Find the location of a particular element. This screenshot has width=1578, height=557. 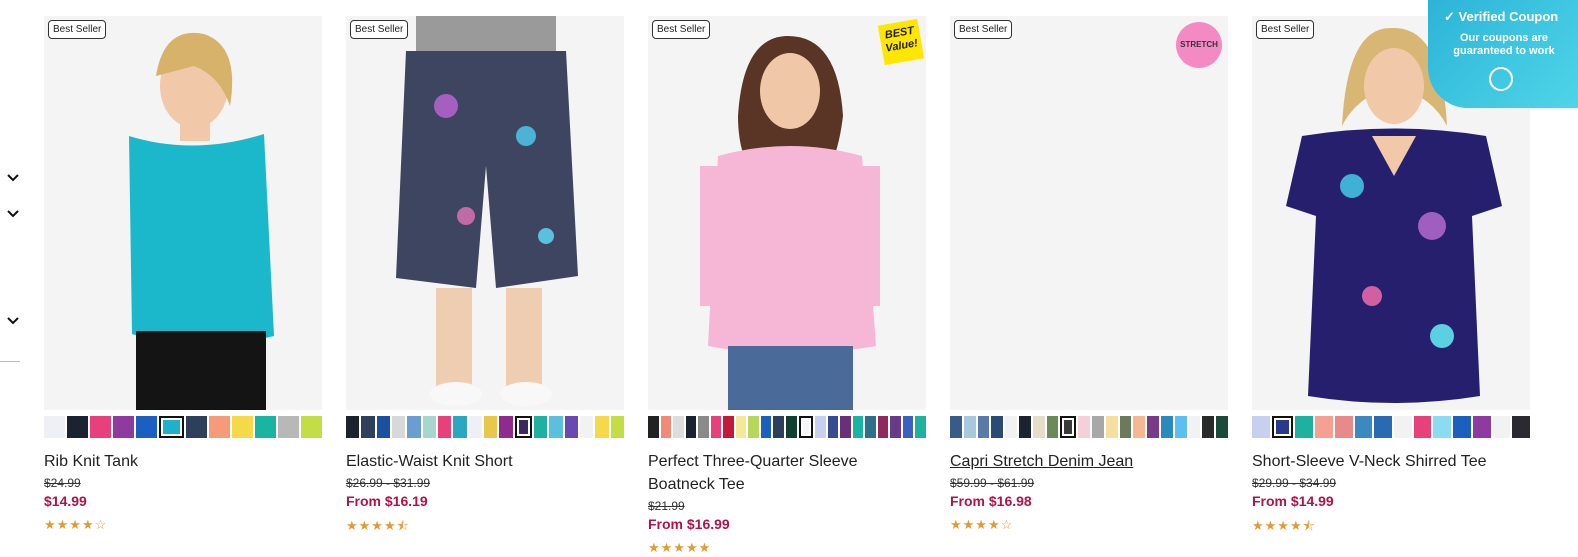

product-name: Elastic-Waist Knit Short is located at coordinates (485, 461).